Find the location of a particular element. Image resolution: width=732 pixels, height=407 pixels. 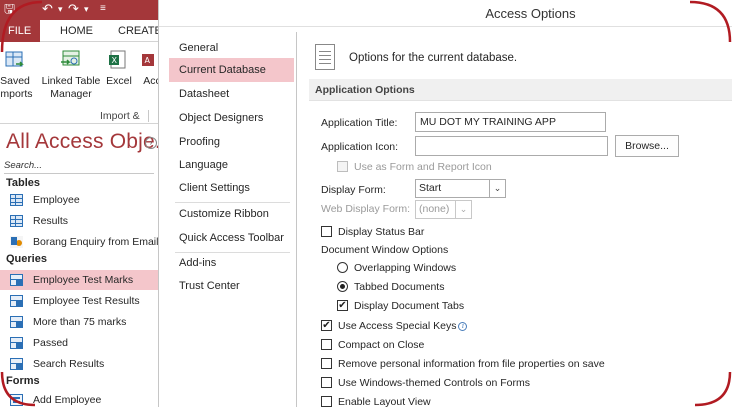

nav-item-form: Add Employee is located at coordinates (79, 398).